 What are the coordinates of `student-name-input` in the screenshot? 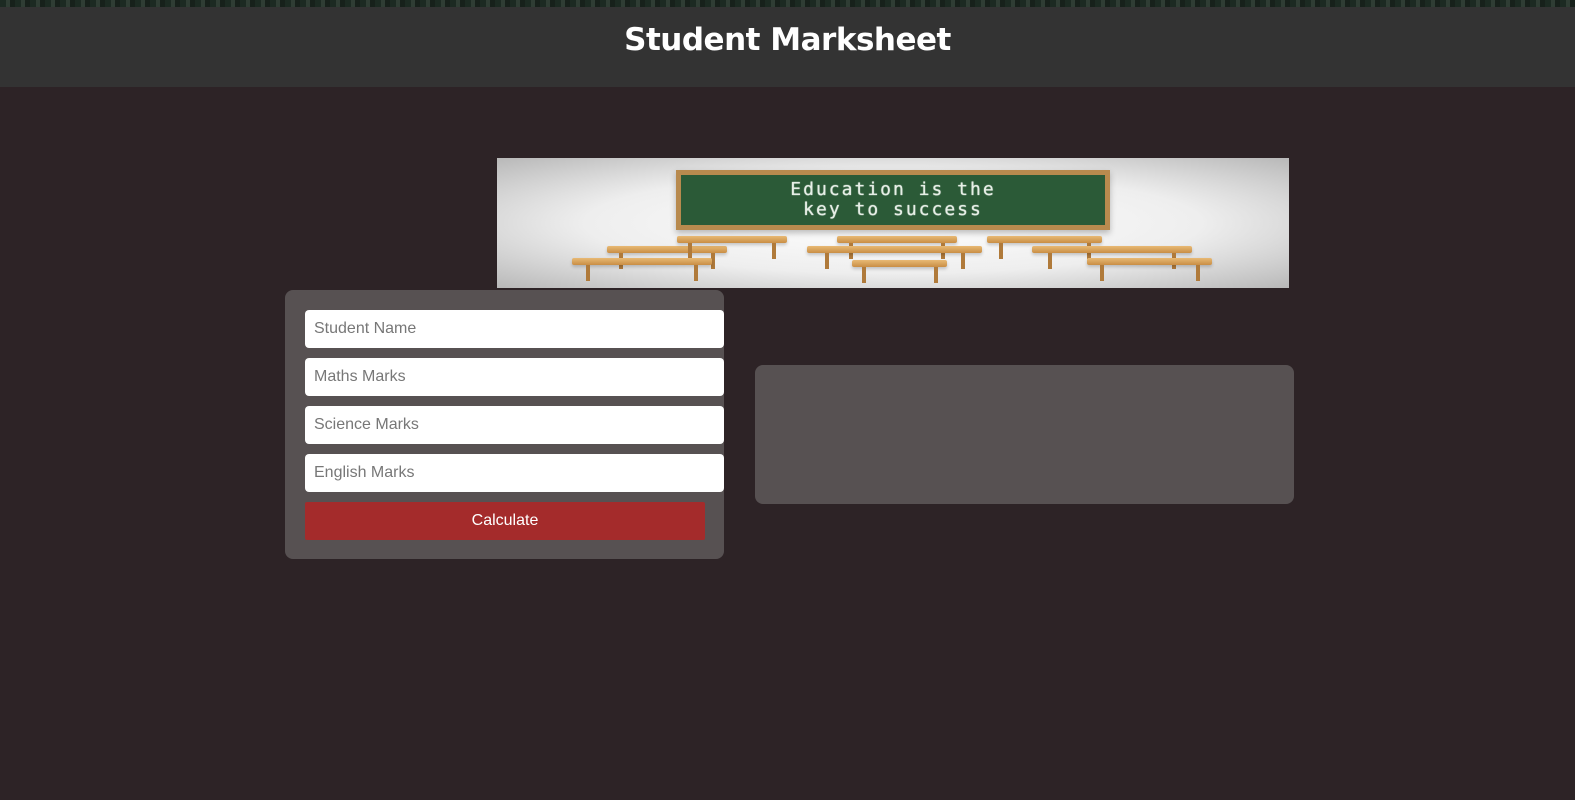 It's located at (514, 329).